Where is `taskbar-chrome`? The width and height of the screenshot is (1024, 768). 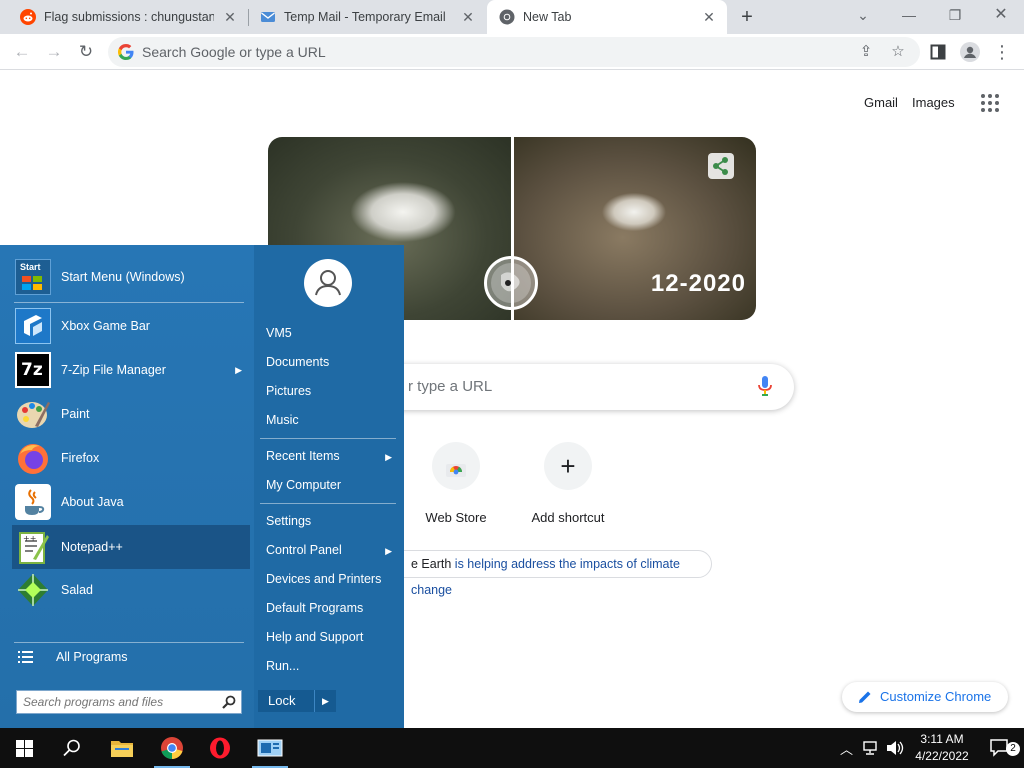
taskbar-chrome is located at coordinates (172, 748).